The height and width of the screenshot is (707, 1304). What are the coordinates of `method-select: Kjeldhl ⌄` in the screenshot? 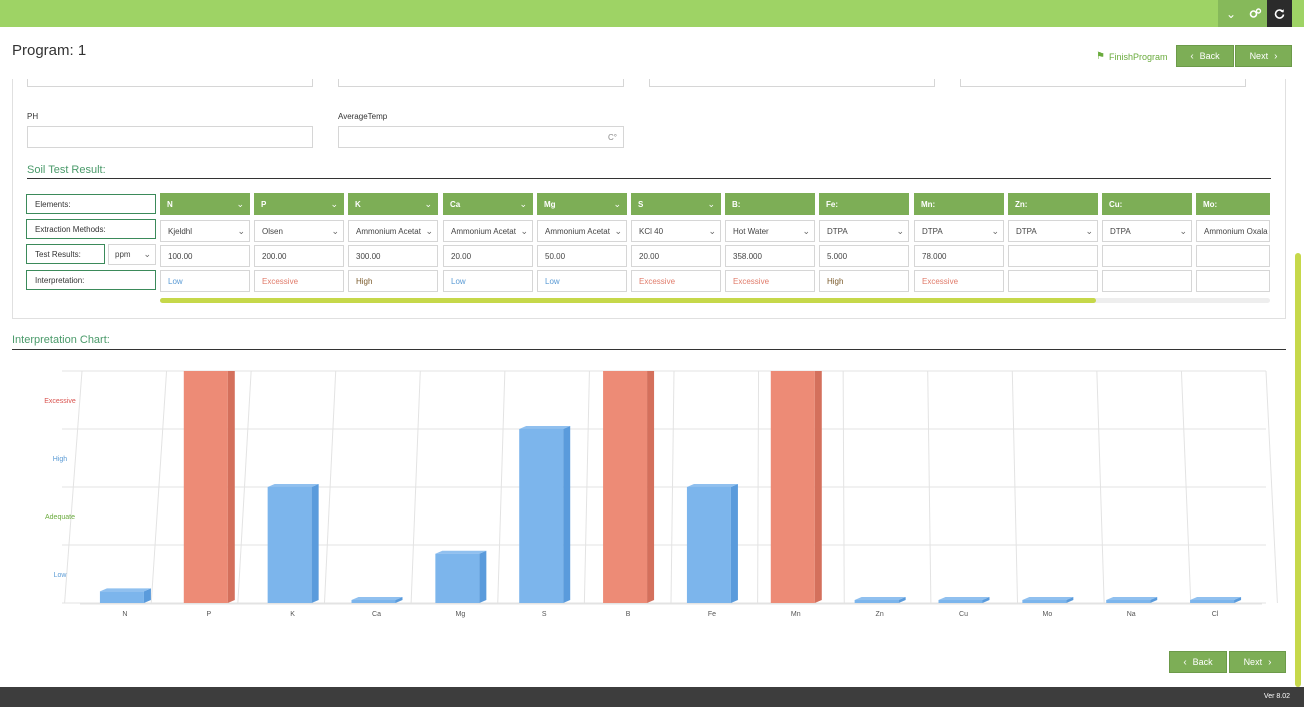 It's located at (205, 231).